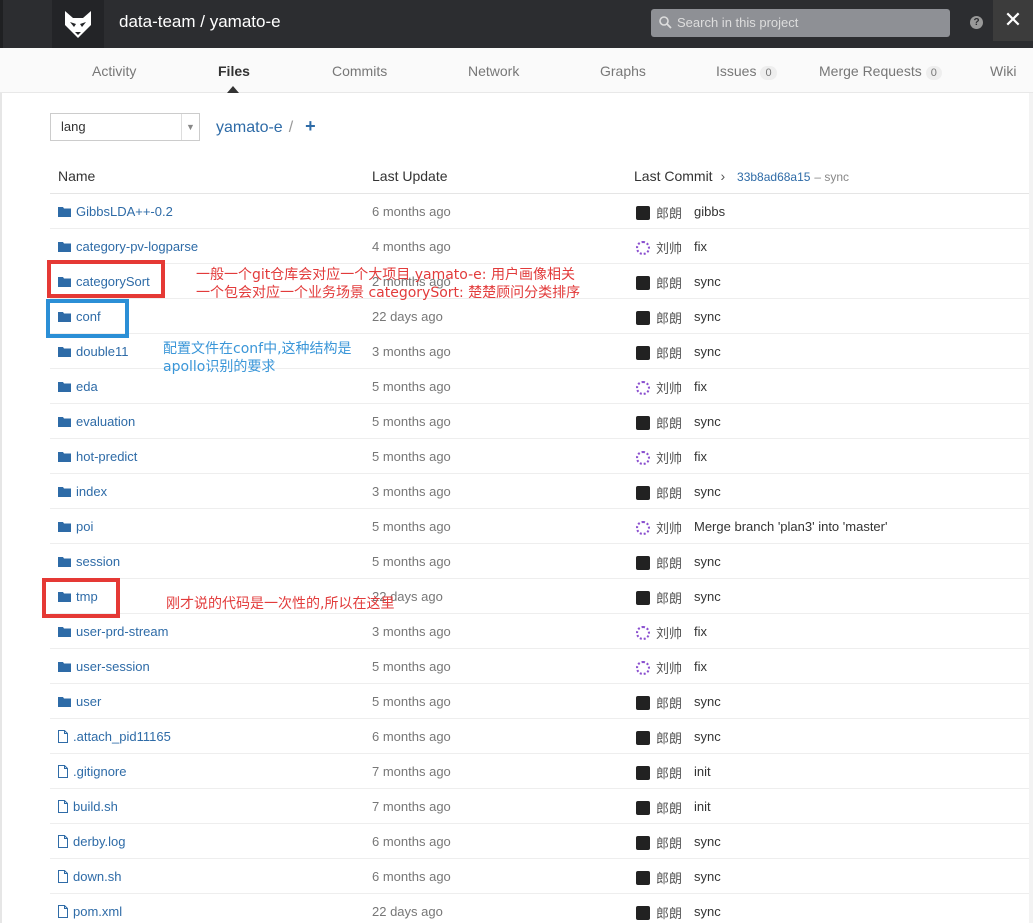  What do you see at coordinates (200, 22) in the screenshot?
I see `project-title: data-team / yamato-e` at bounding box center [200, 22].